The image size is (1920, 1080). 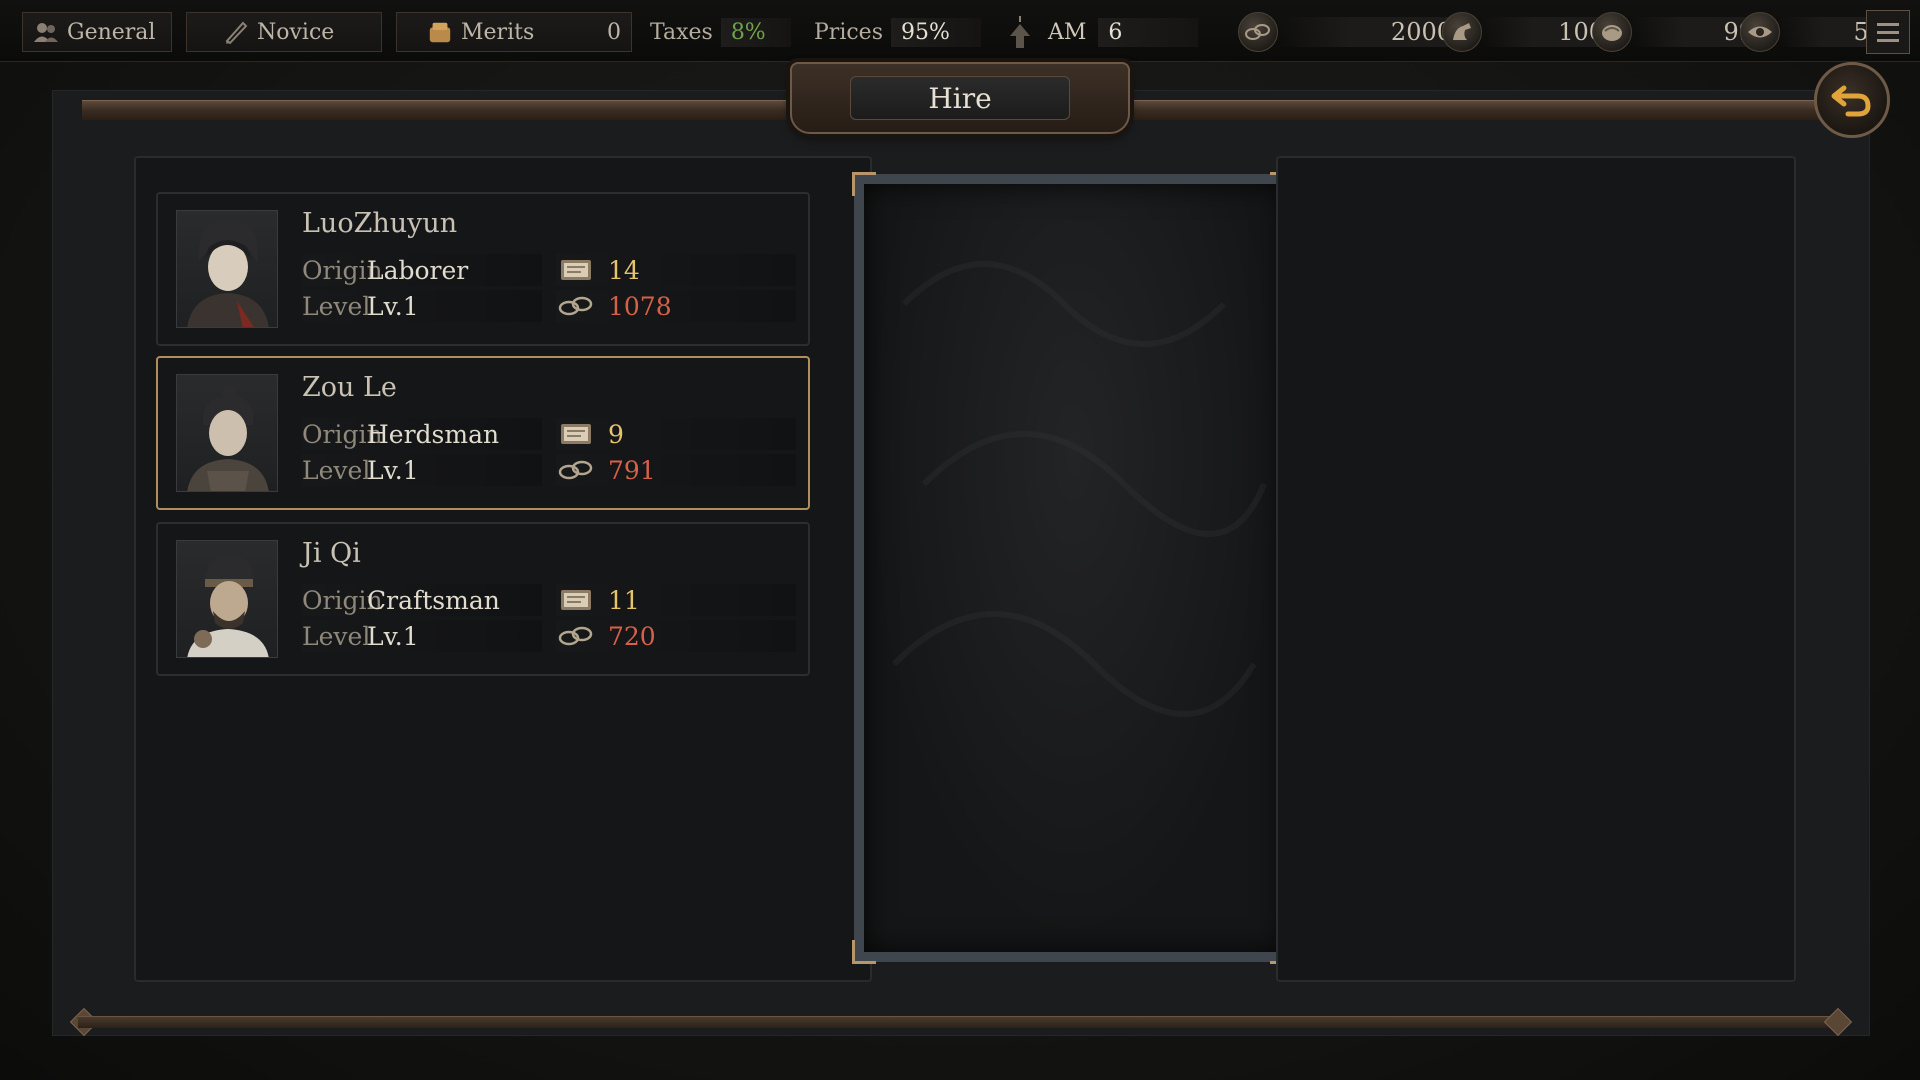 What do you see at coordinates (676, 470) in the screenshot?
I see `cost-row: 791` at bounding box center [676, 470].